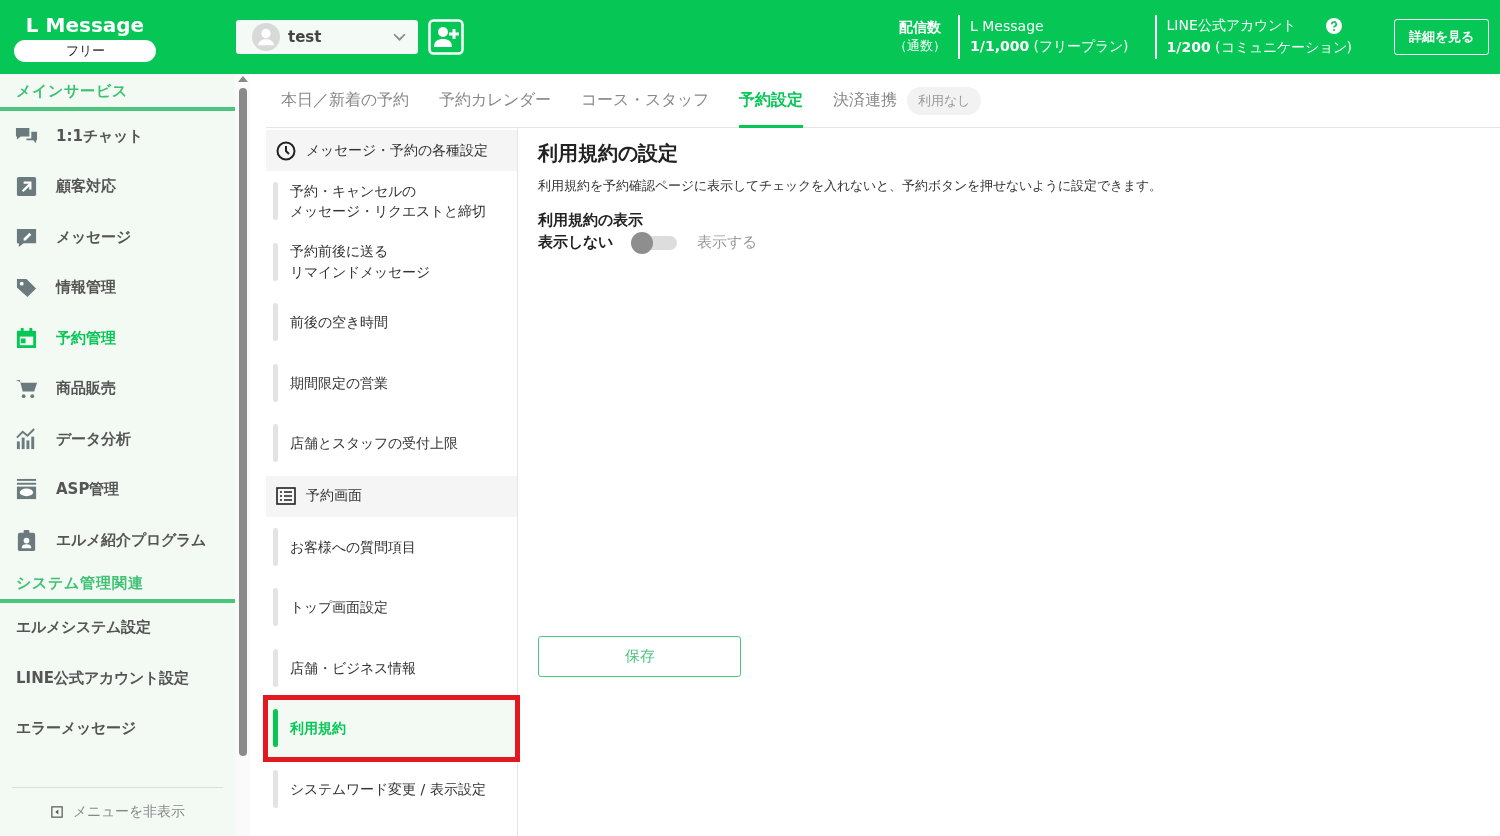 This screenshot has height=836, width=1500. I want to click on settings-nav-item: お客様への質問項目, so click(391, 546).